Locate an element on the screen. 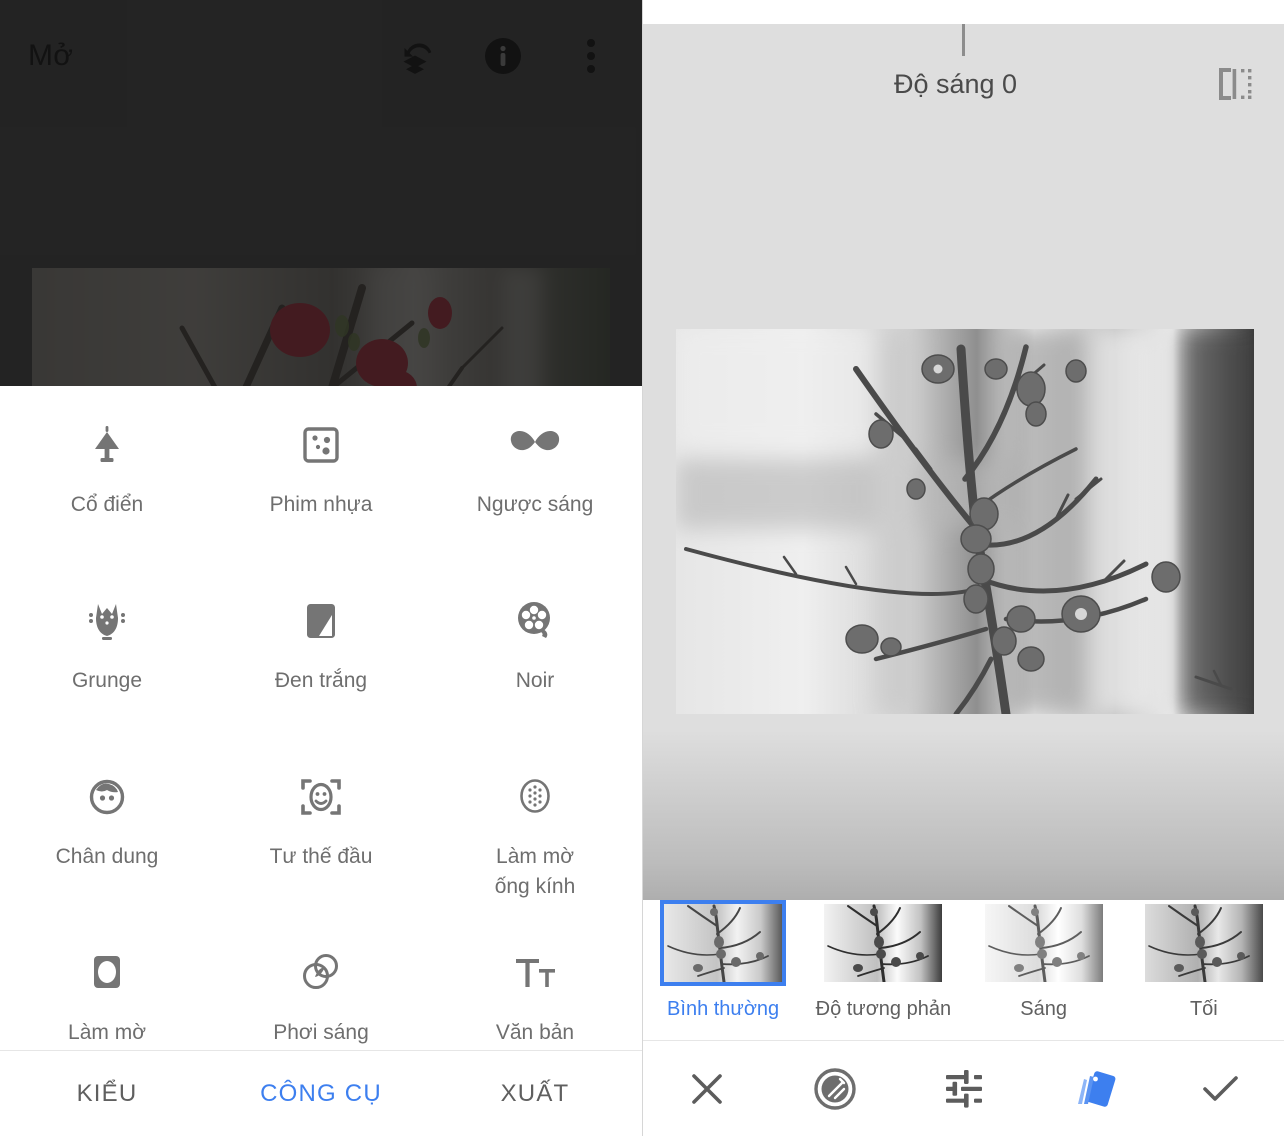 The width and height of the screenshot is (1284, 1136). tool-label: Phơi sáng is located at coordinates (321, 1032).